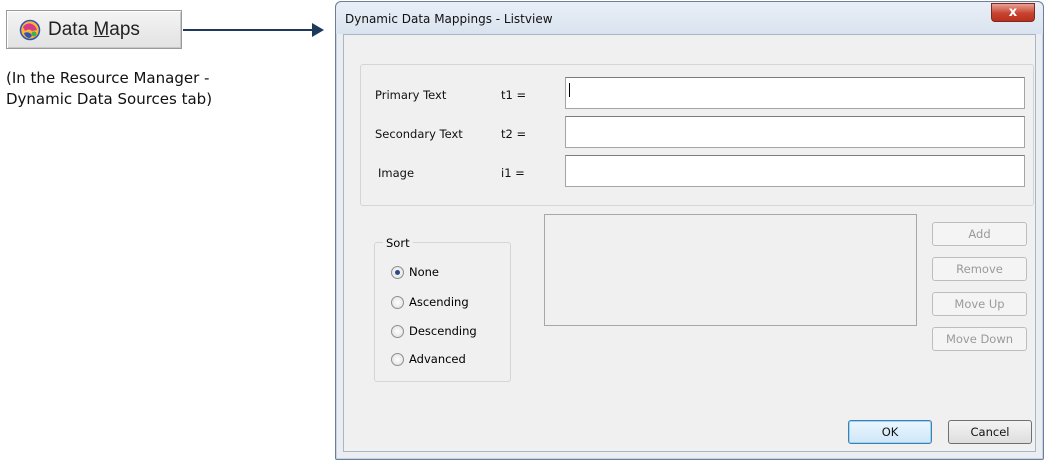 This screenshot has width=1055, height=461. What do you see at coordinates (424, 272) in the screenshot?
I see `sort-none-label: None` at bounding box center [424, 272].